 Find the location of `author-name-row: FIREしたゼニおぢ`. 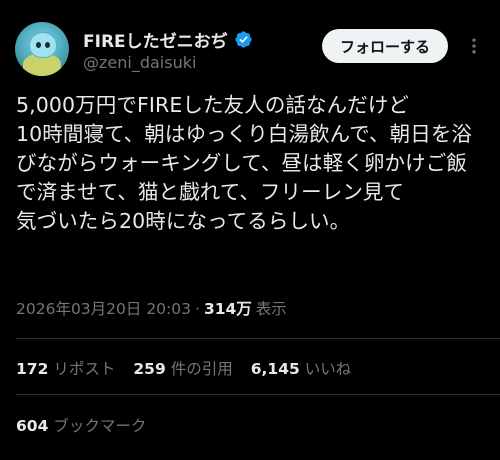

author-name-row: FIREしたゼニおぢ is located at coordinates (168, 39).